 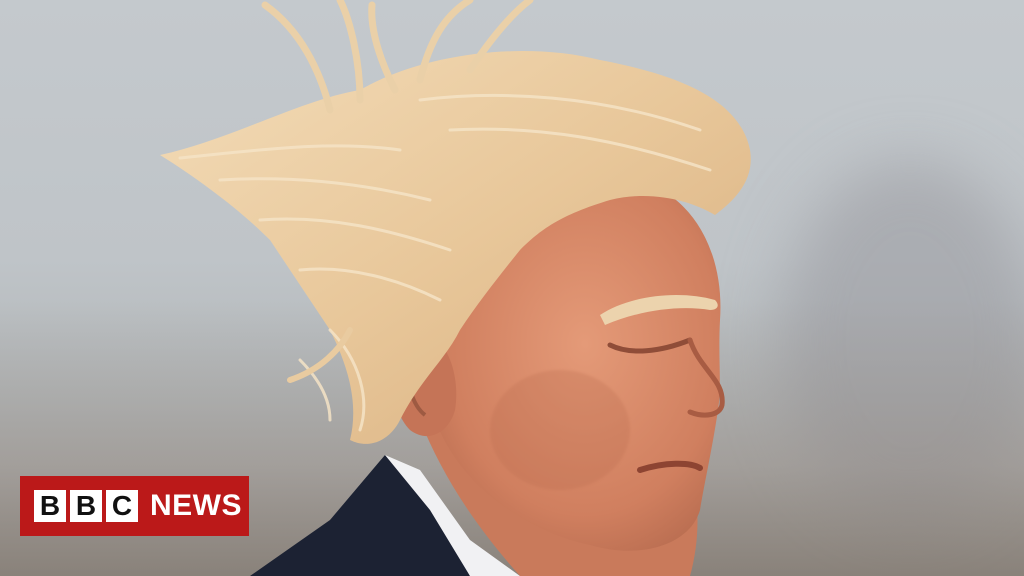 I want to click on logo-letter-b2: B, so click(x=86, y=506).